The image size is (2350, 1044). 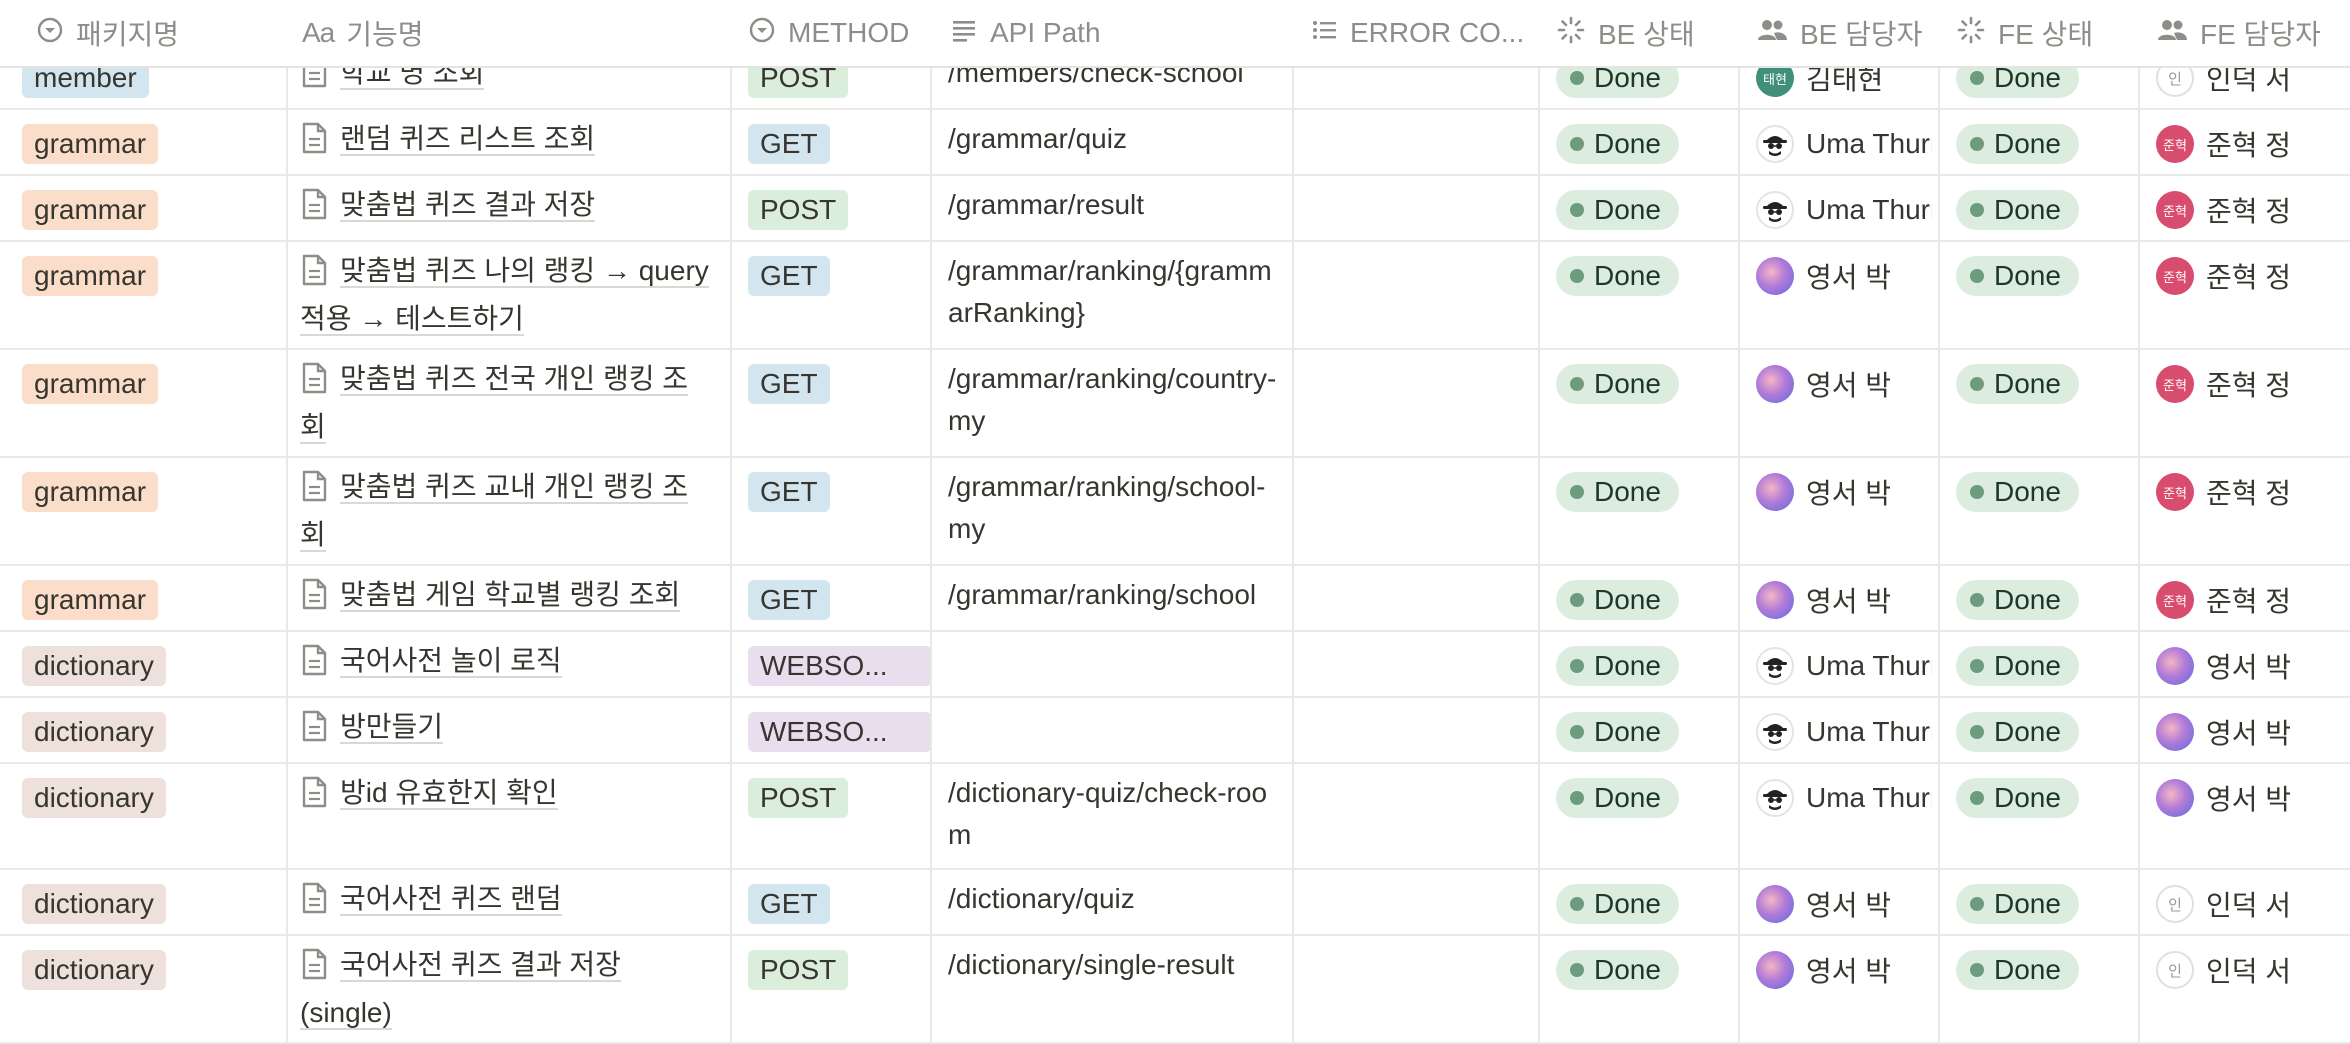 I want to click on column-header-package: 패키지명, so click(x=156, y=33).